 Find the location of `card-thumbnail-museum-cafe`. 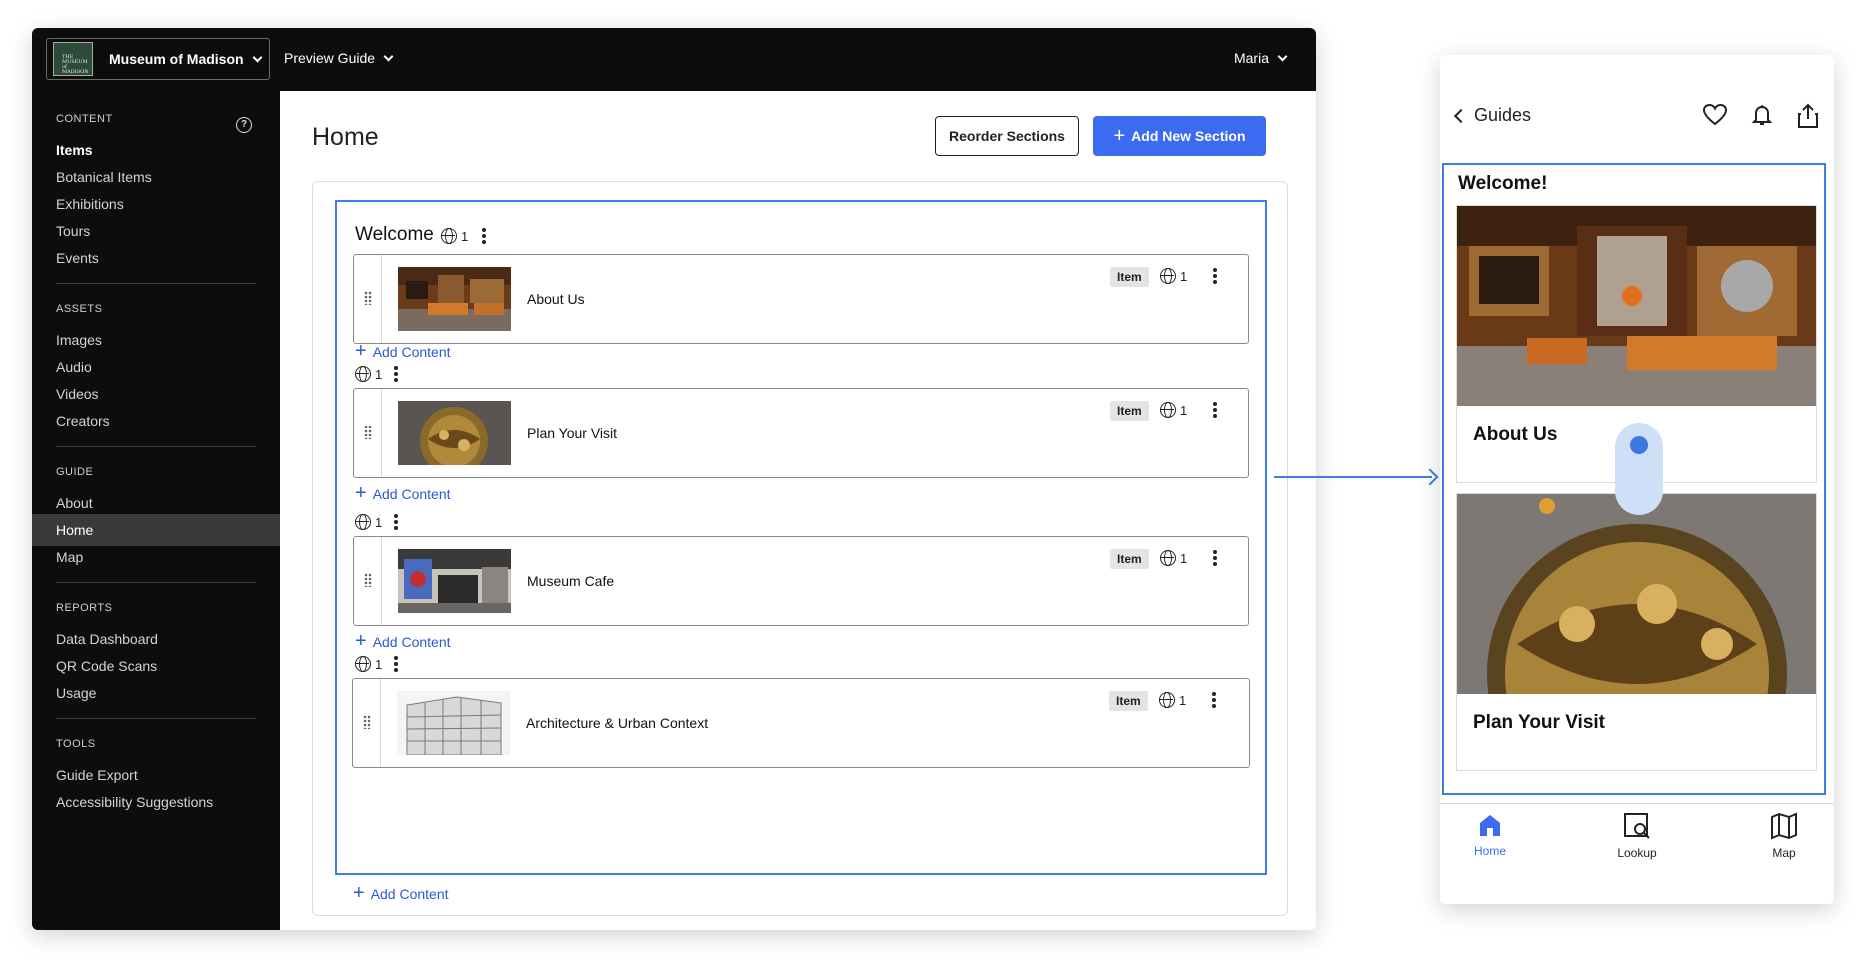

card-thumbnail-museum-cafe is located at coordinates (454, 581).